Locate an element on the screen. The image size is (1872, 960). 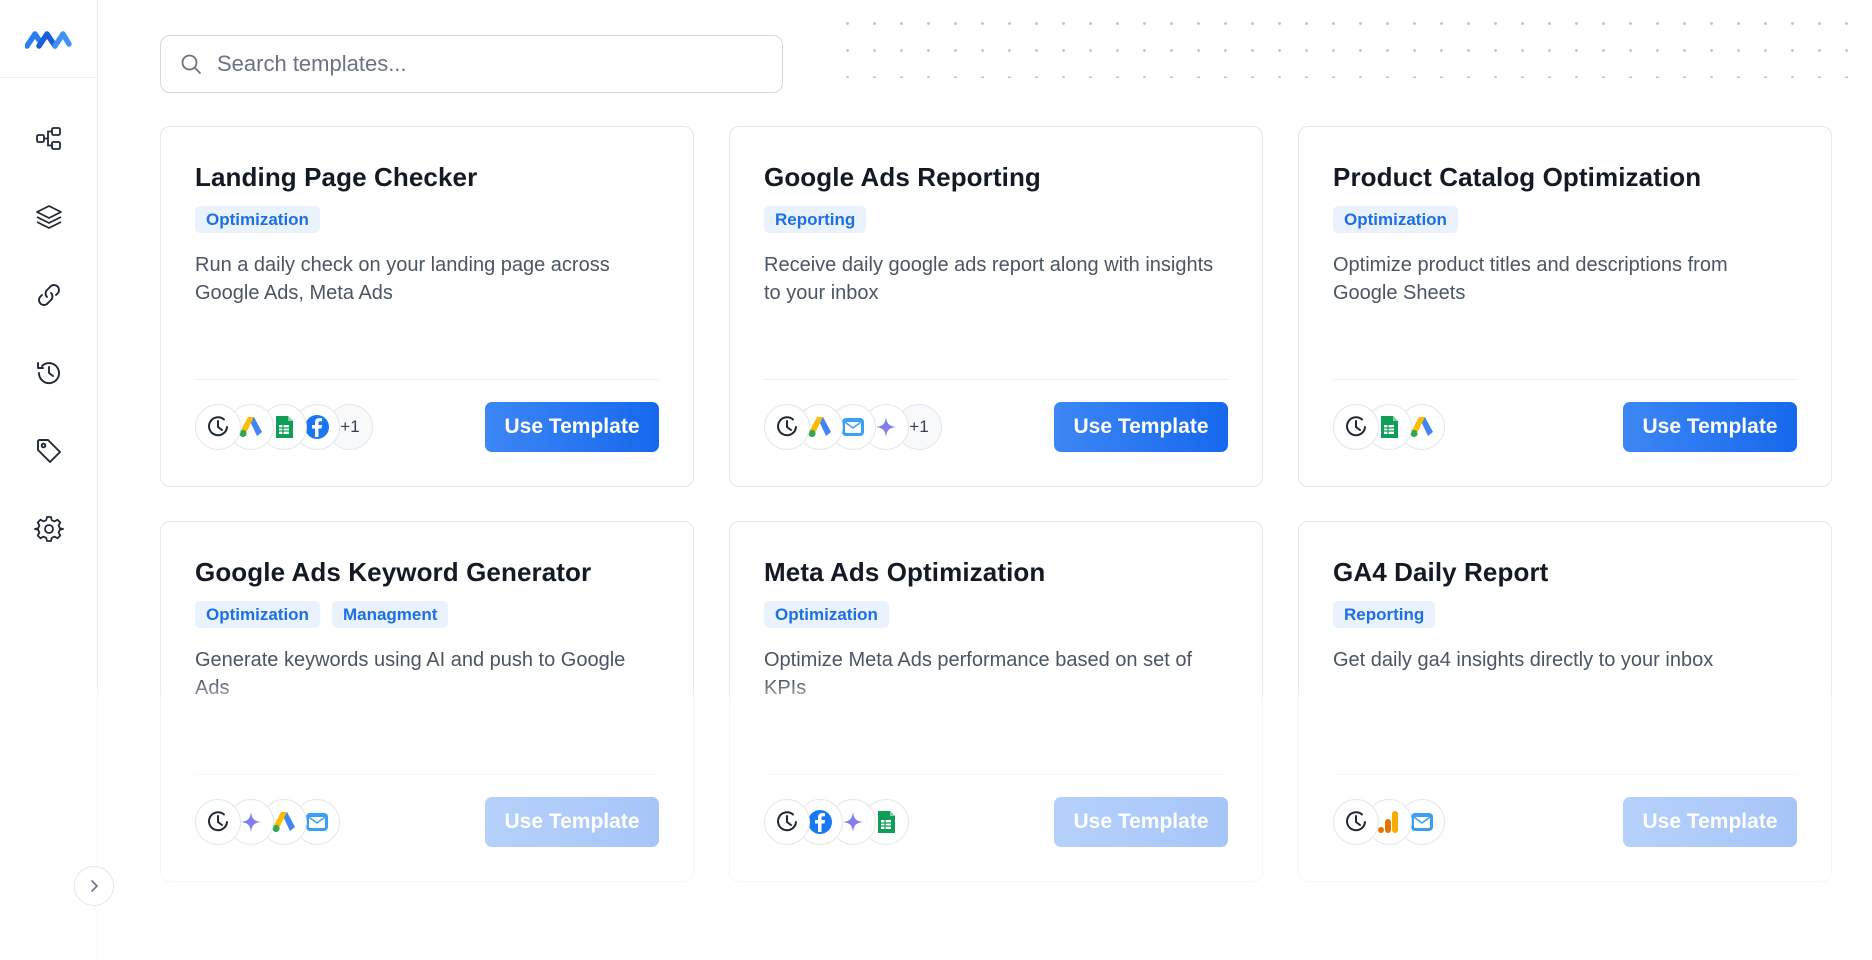
sidebar-item-settings is located at coordinates (49, 529).